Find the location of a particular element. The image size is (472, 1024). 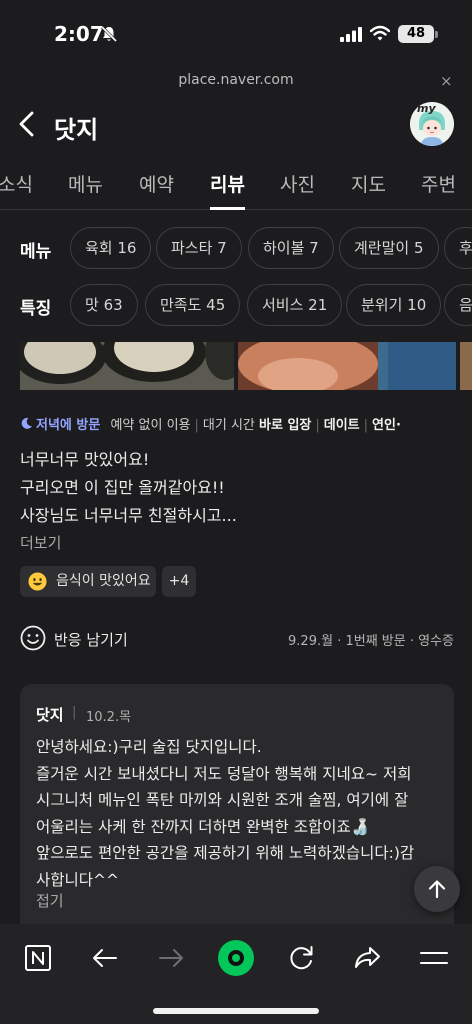

back-button is located at coordinates (105, 958).